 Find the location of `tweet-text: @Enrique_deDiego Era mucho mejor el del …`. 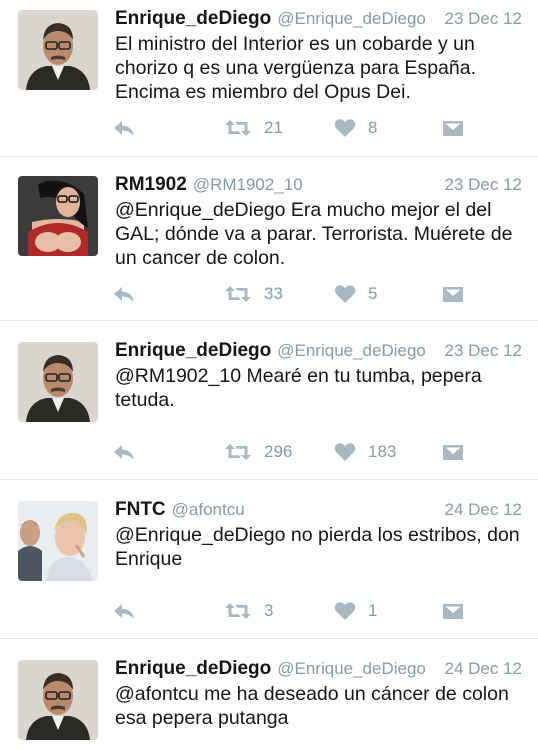

tweet-text: @Enrique_deDiego Era mucho mejor el del … is located at coordinates (314, 234).